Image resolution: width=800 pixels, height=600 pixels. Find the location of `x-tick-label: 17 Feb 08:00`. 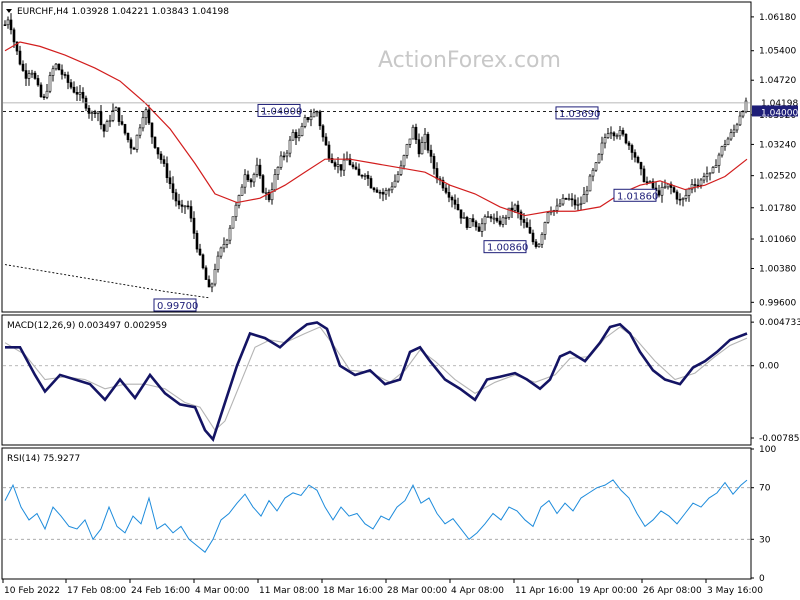

x-tick-label: 17 Feb 08:00 is located at coordinates (96, 591).